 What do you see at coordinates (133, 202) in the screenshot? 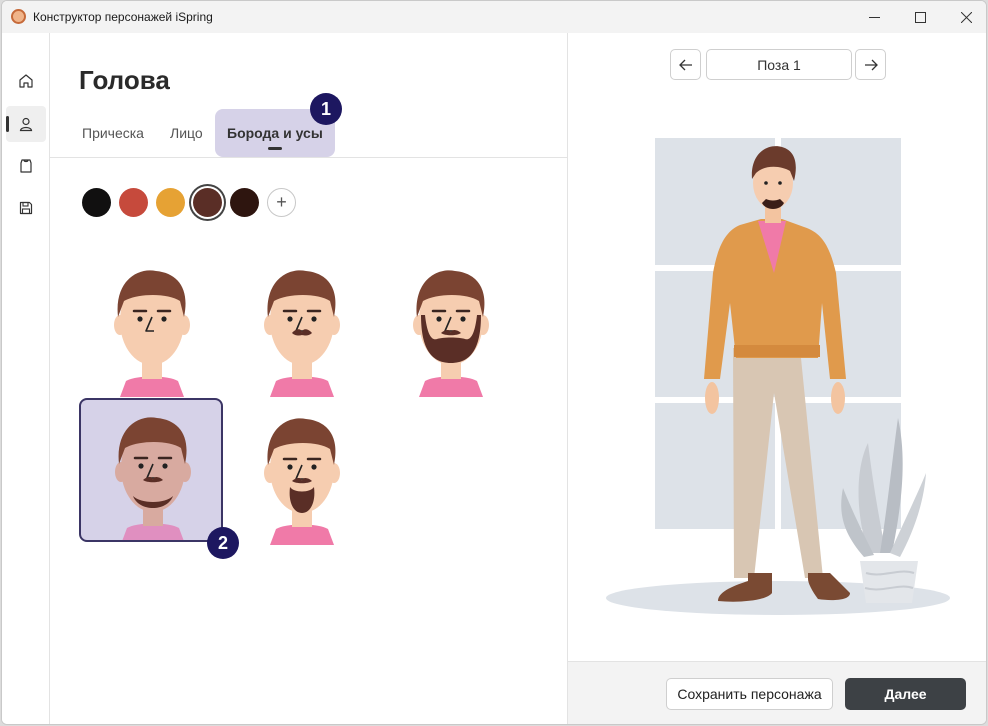
I see `color-swatch-red` at bounding box center [133, 202].